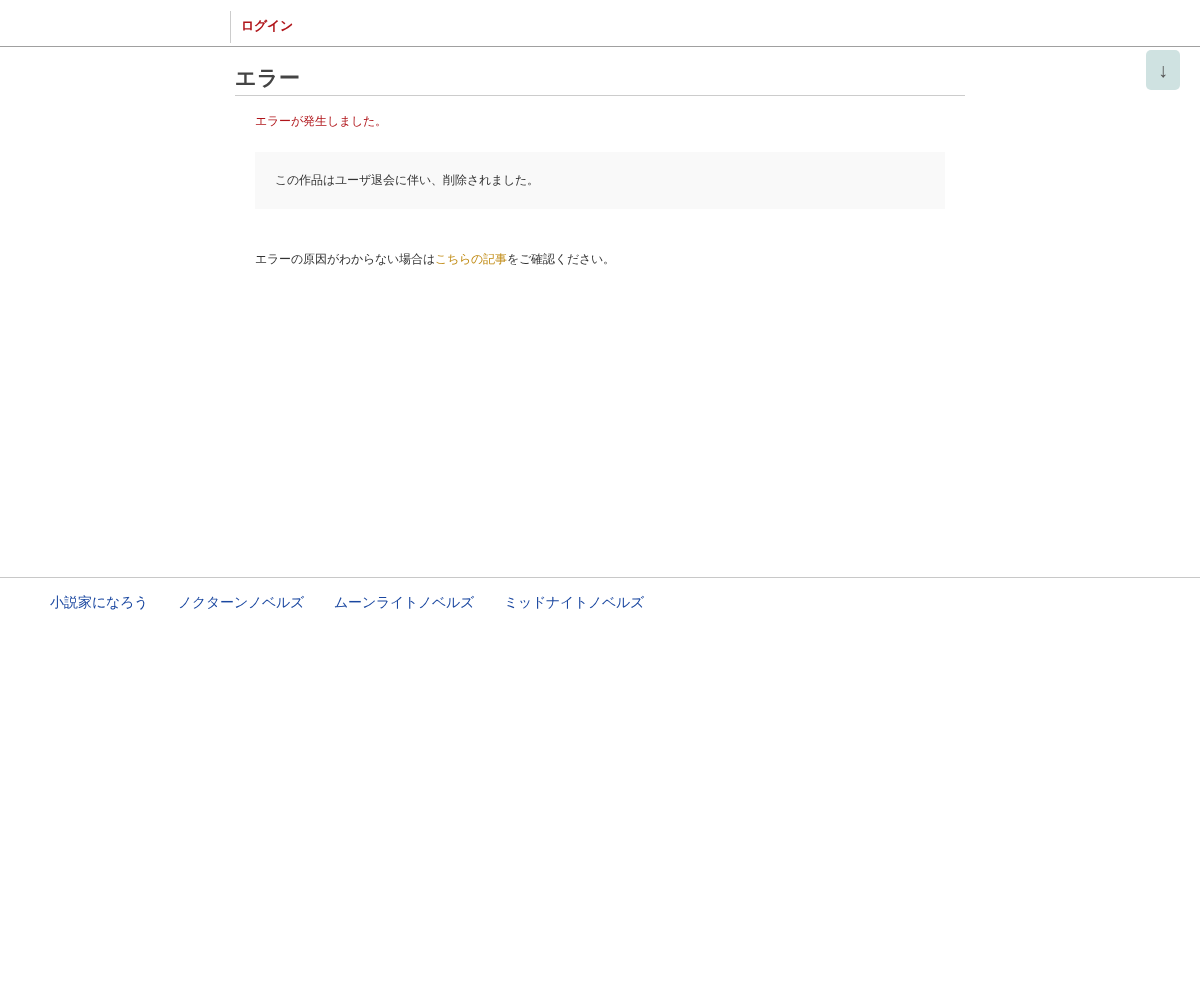  I want to click on error-message: エラーが発生しました。, so click(321, 121).